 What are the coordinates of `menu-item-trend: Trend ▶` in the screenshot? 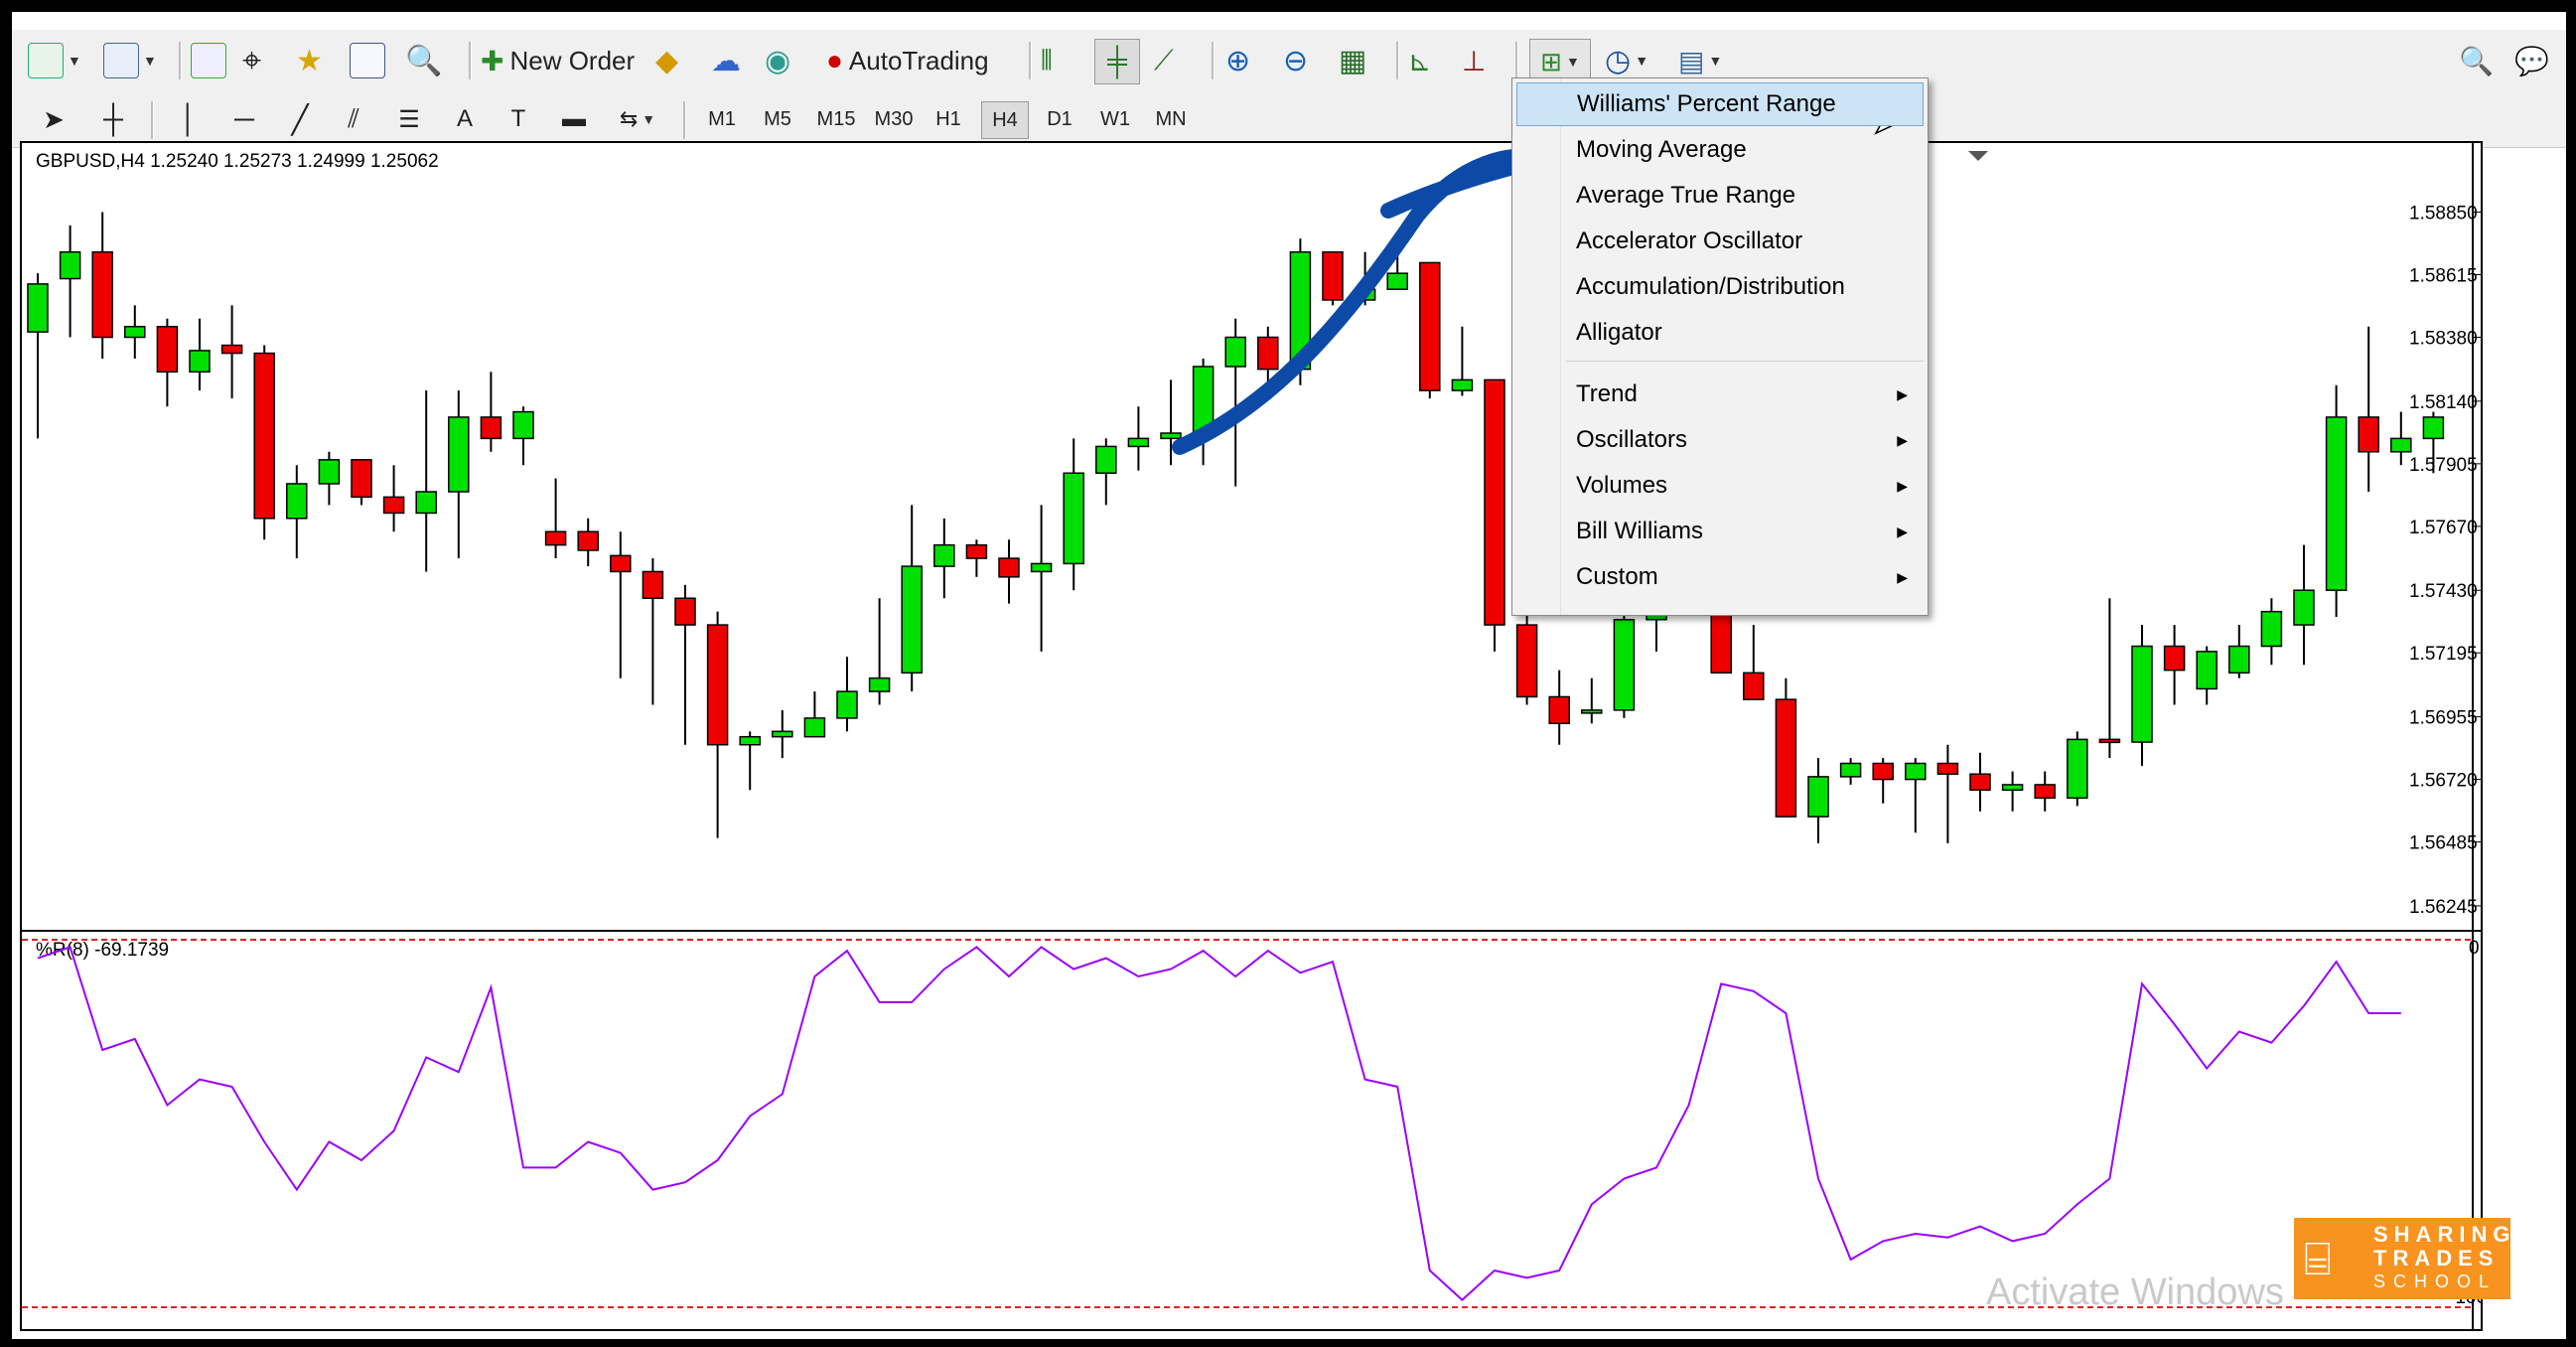 It's located at (1720, 395).